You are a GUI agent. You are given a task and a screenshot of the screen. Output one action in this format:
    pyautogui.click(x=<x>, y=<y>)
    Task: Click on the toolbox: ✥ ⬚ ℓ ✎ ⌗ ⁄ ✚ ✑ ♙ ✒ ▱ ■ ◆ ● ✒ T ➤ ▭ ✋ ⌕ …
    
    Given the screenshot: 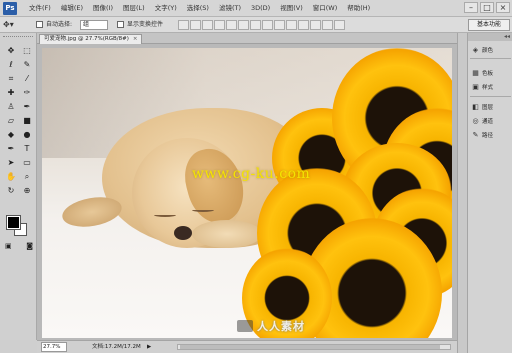 What is the action you would take?
    pyautogui.click(x=18, y=186)
    